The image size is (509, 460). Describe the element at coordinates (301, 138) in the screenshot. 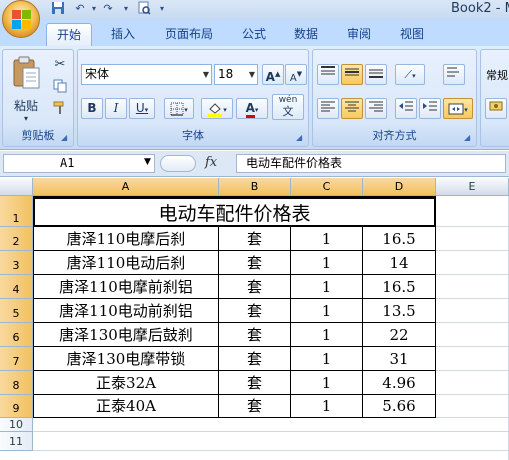

I see `font-launcher-icon: ◢` at that location.